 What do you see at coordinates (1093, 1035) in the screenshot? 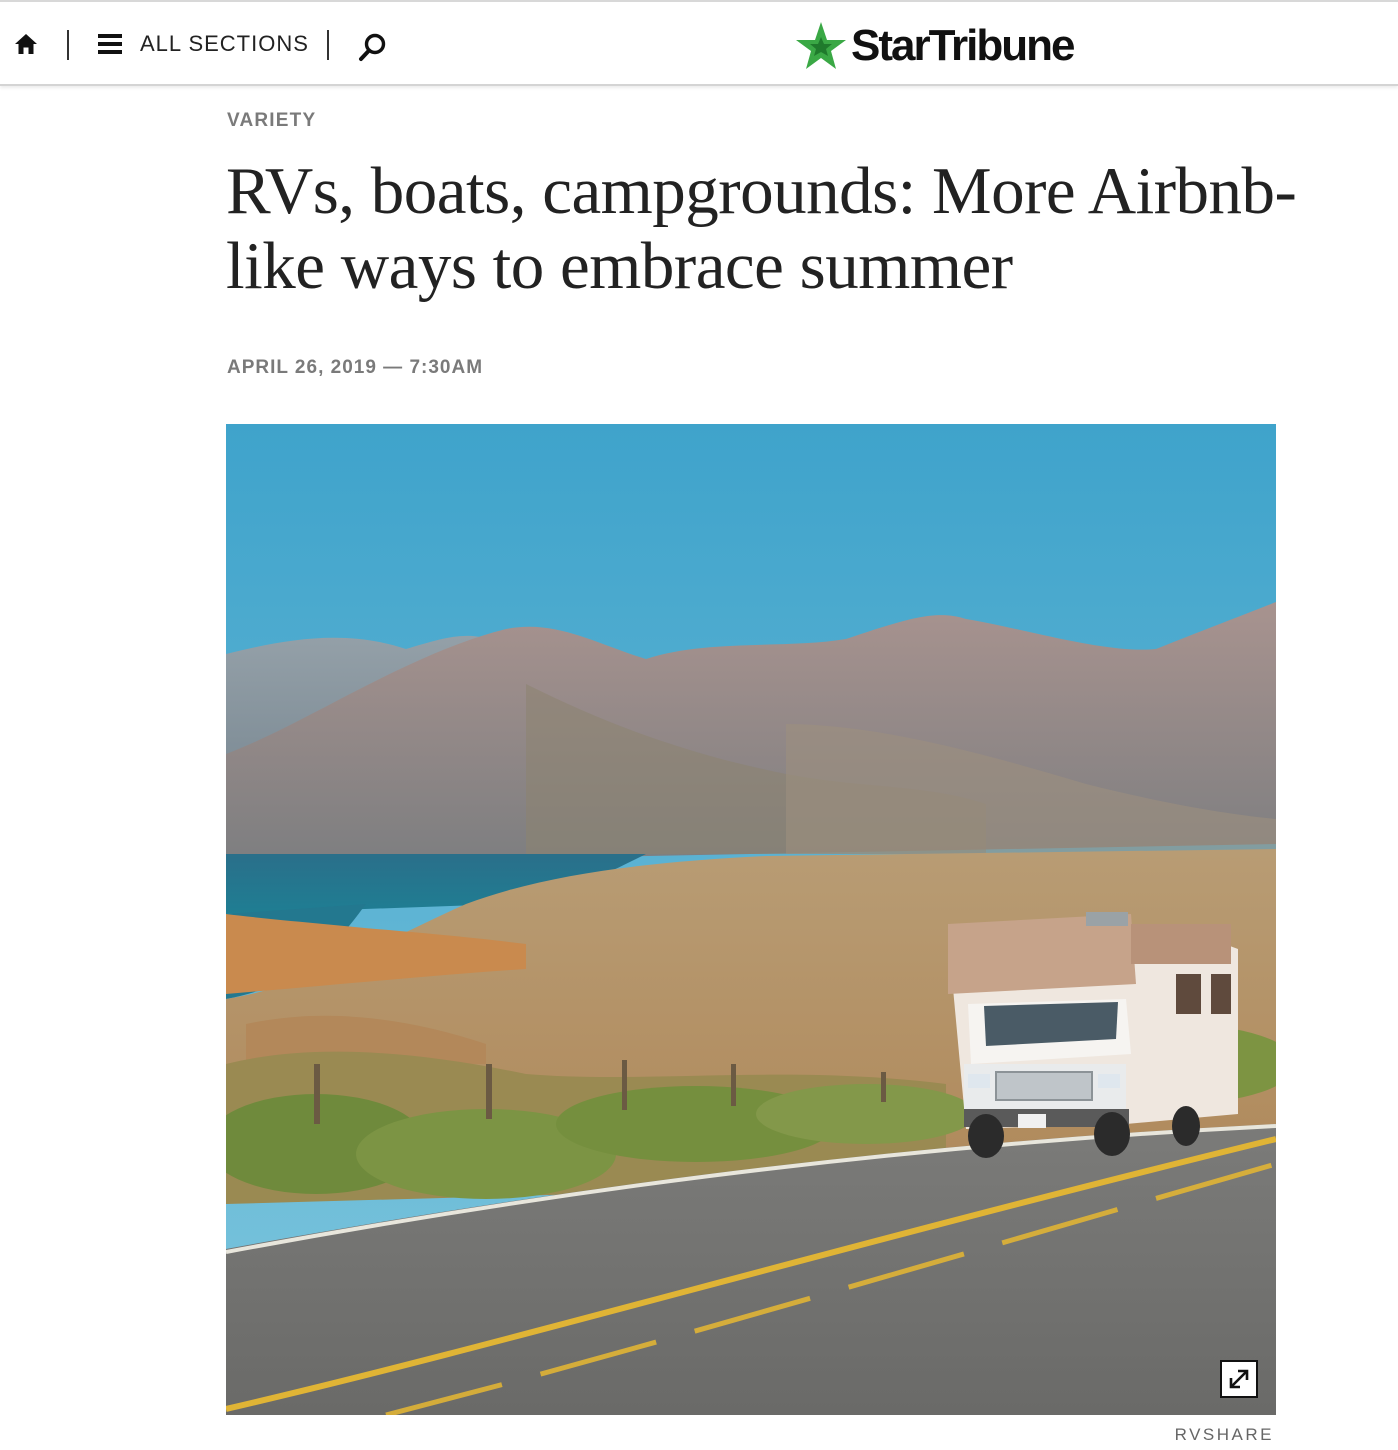
I see `motorhome` at bounding box center [1093, 1035].